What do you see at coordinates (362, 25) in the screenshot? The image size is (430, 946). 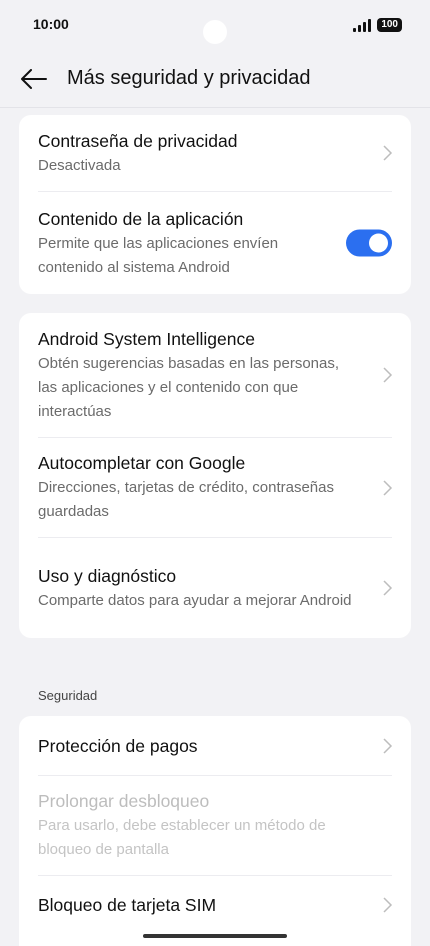 I see `signal-icon` at bounding box center [362, 25].